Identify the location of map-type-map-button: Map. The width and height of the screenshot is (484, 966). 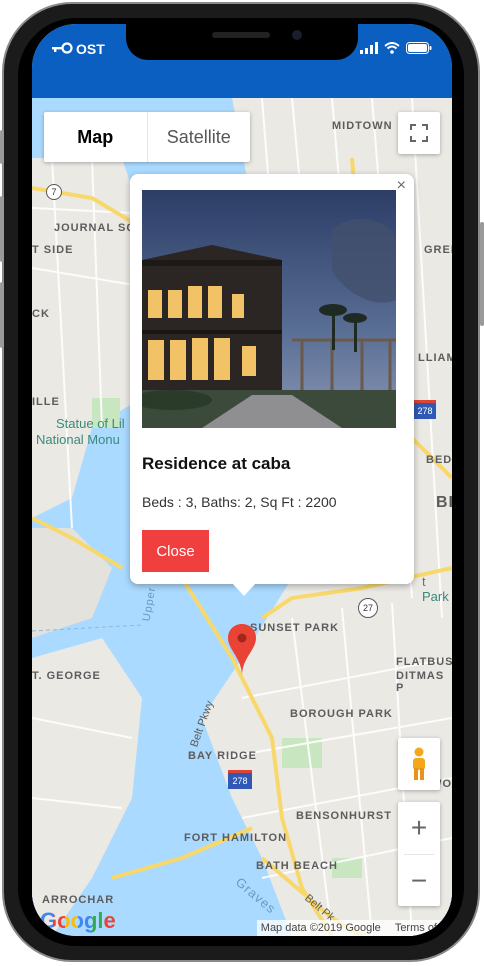
(96, 137).